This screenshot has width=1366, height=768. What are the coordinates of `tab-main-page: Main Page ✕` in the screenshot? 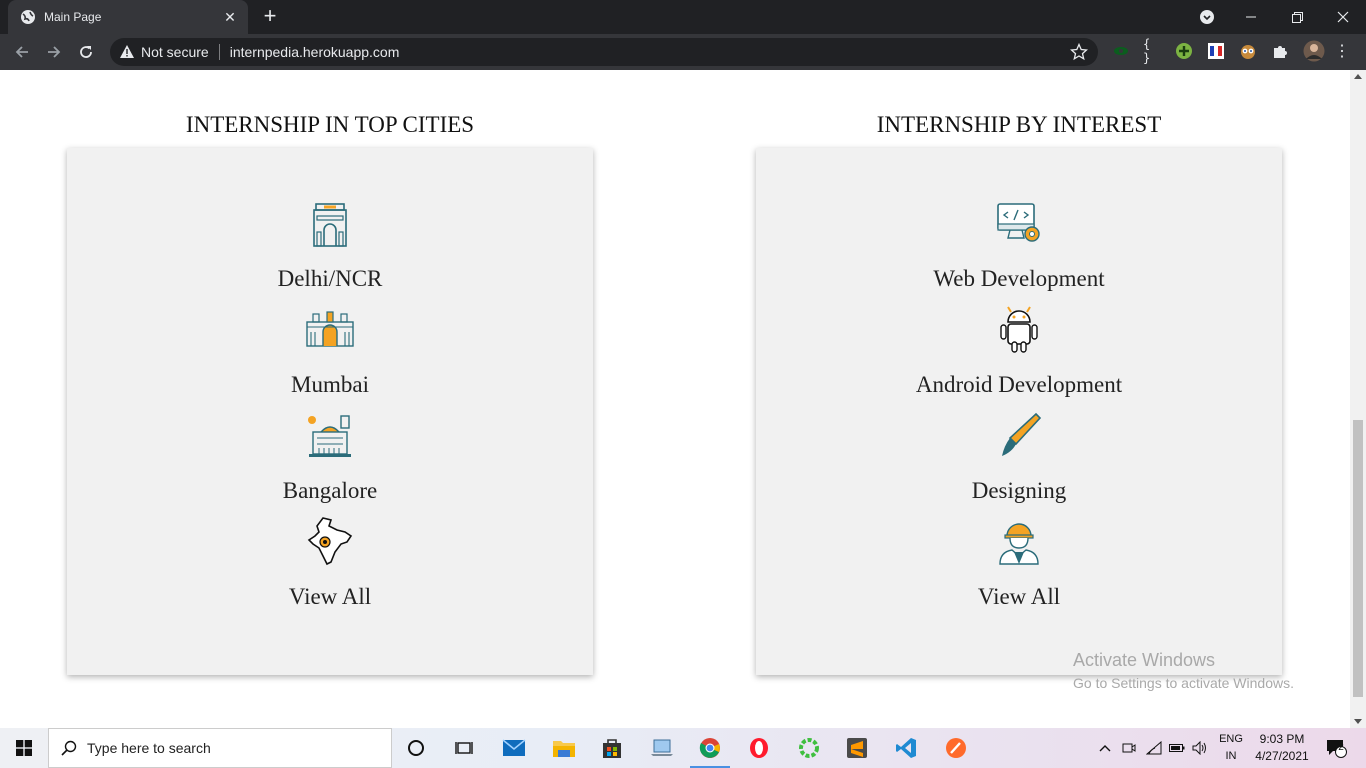 It's located at (128, 17).